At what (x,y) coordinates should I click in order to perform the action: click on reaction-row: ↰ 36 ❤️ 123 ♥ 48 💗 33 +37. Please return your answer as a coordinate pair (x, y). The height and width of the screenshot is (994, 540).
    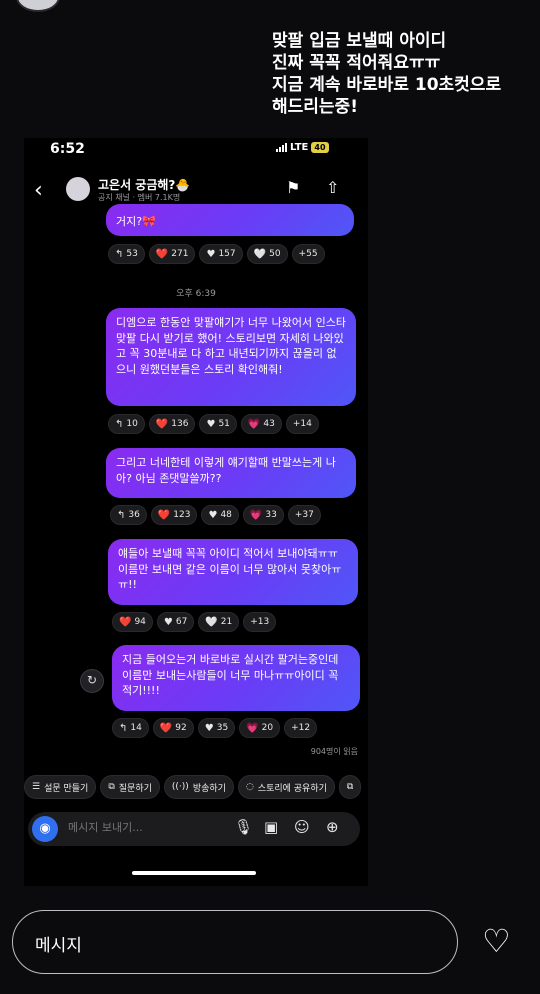
    Looking at the image, I should click on (215, 515).